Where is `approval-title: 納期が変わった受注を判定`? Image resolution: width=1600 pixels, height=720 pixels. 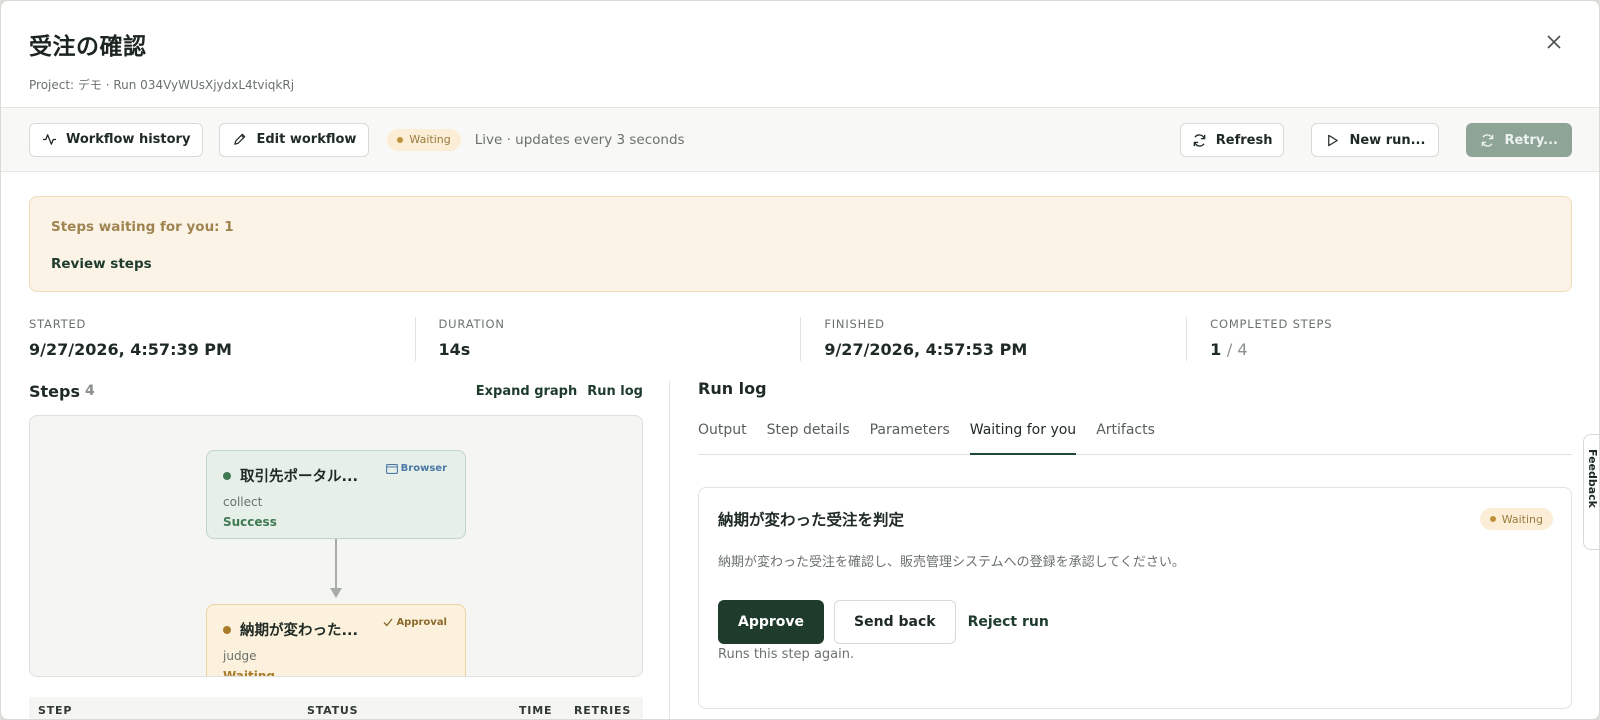
approval-title: 納期が変わった受注を判定 is located at coordinates (811, 520).